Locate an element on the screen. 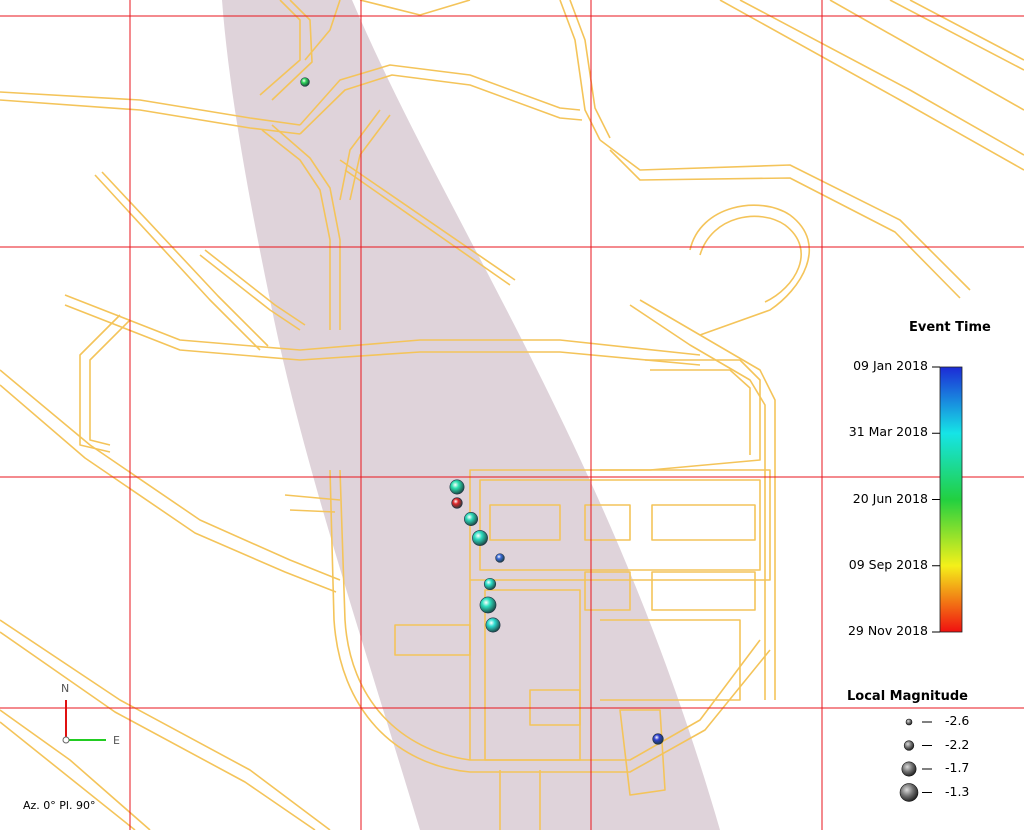 The image size is (1024, 830). colorbar-ticks is located at coordinates (936, 499).